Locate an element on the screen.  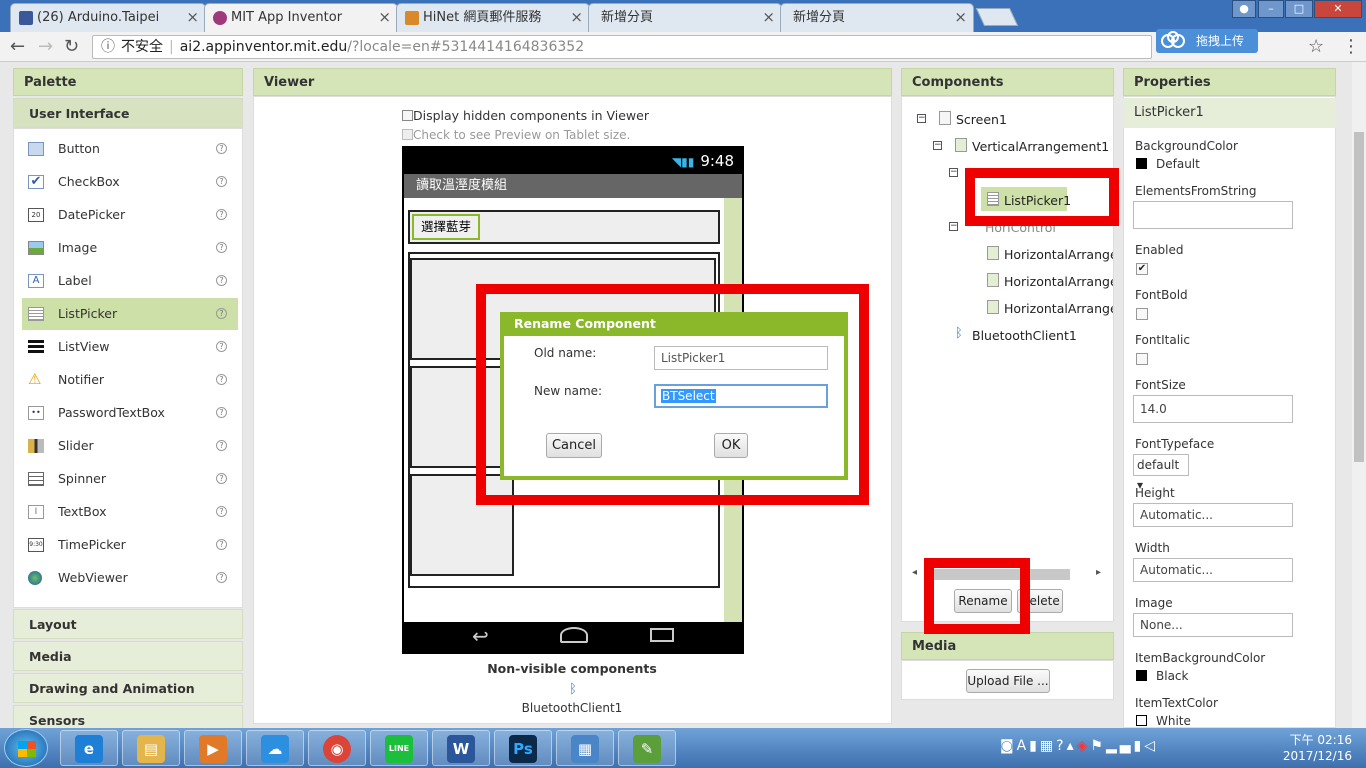
itembg-swatch is located at coordinates (1141, 675).